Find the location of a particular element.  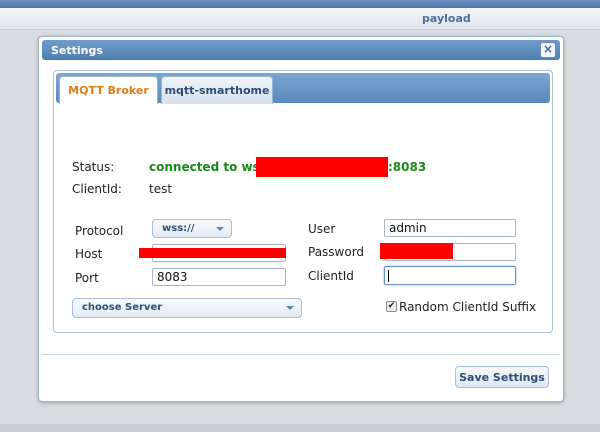

redacted-host-status is located at coordinates (322, 167).